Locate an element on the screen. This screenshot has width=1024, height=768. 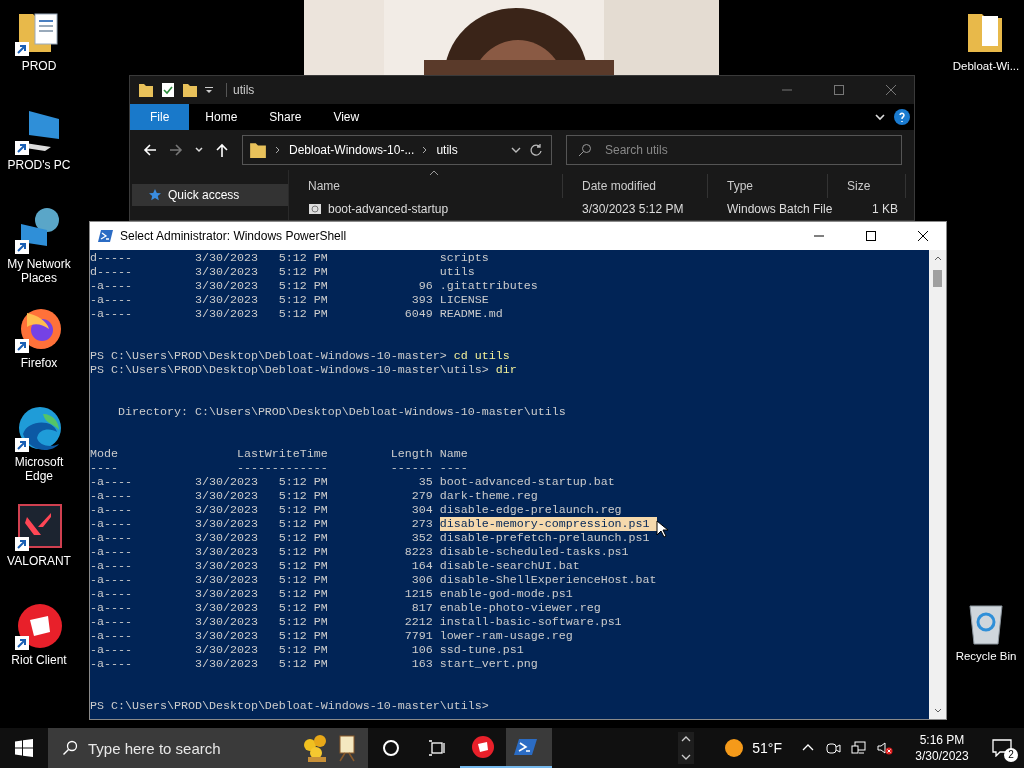
command-text: dir is located at coordinates (506, 370).